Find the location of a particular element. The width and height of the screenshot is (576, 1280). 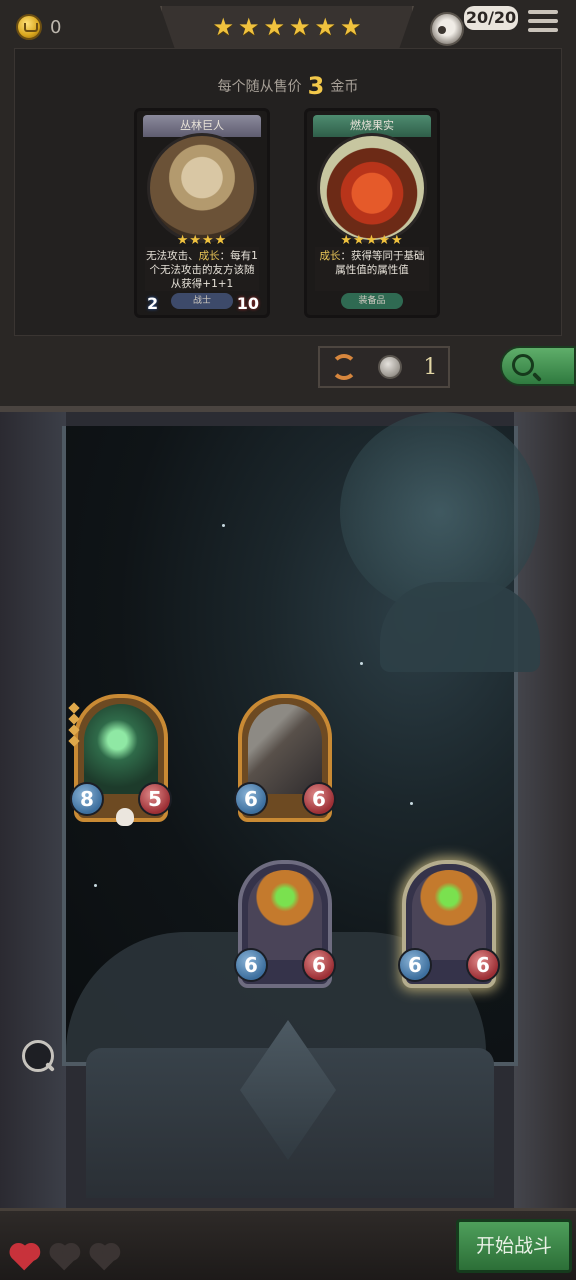

cloud-decoration is located at coordinates (460, 627).